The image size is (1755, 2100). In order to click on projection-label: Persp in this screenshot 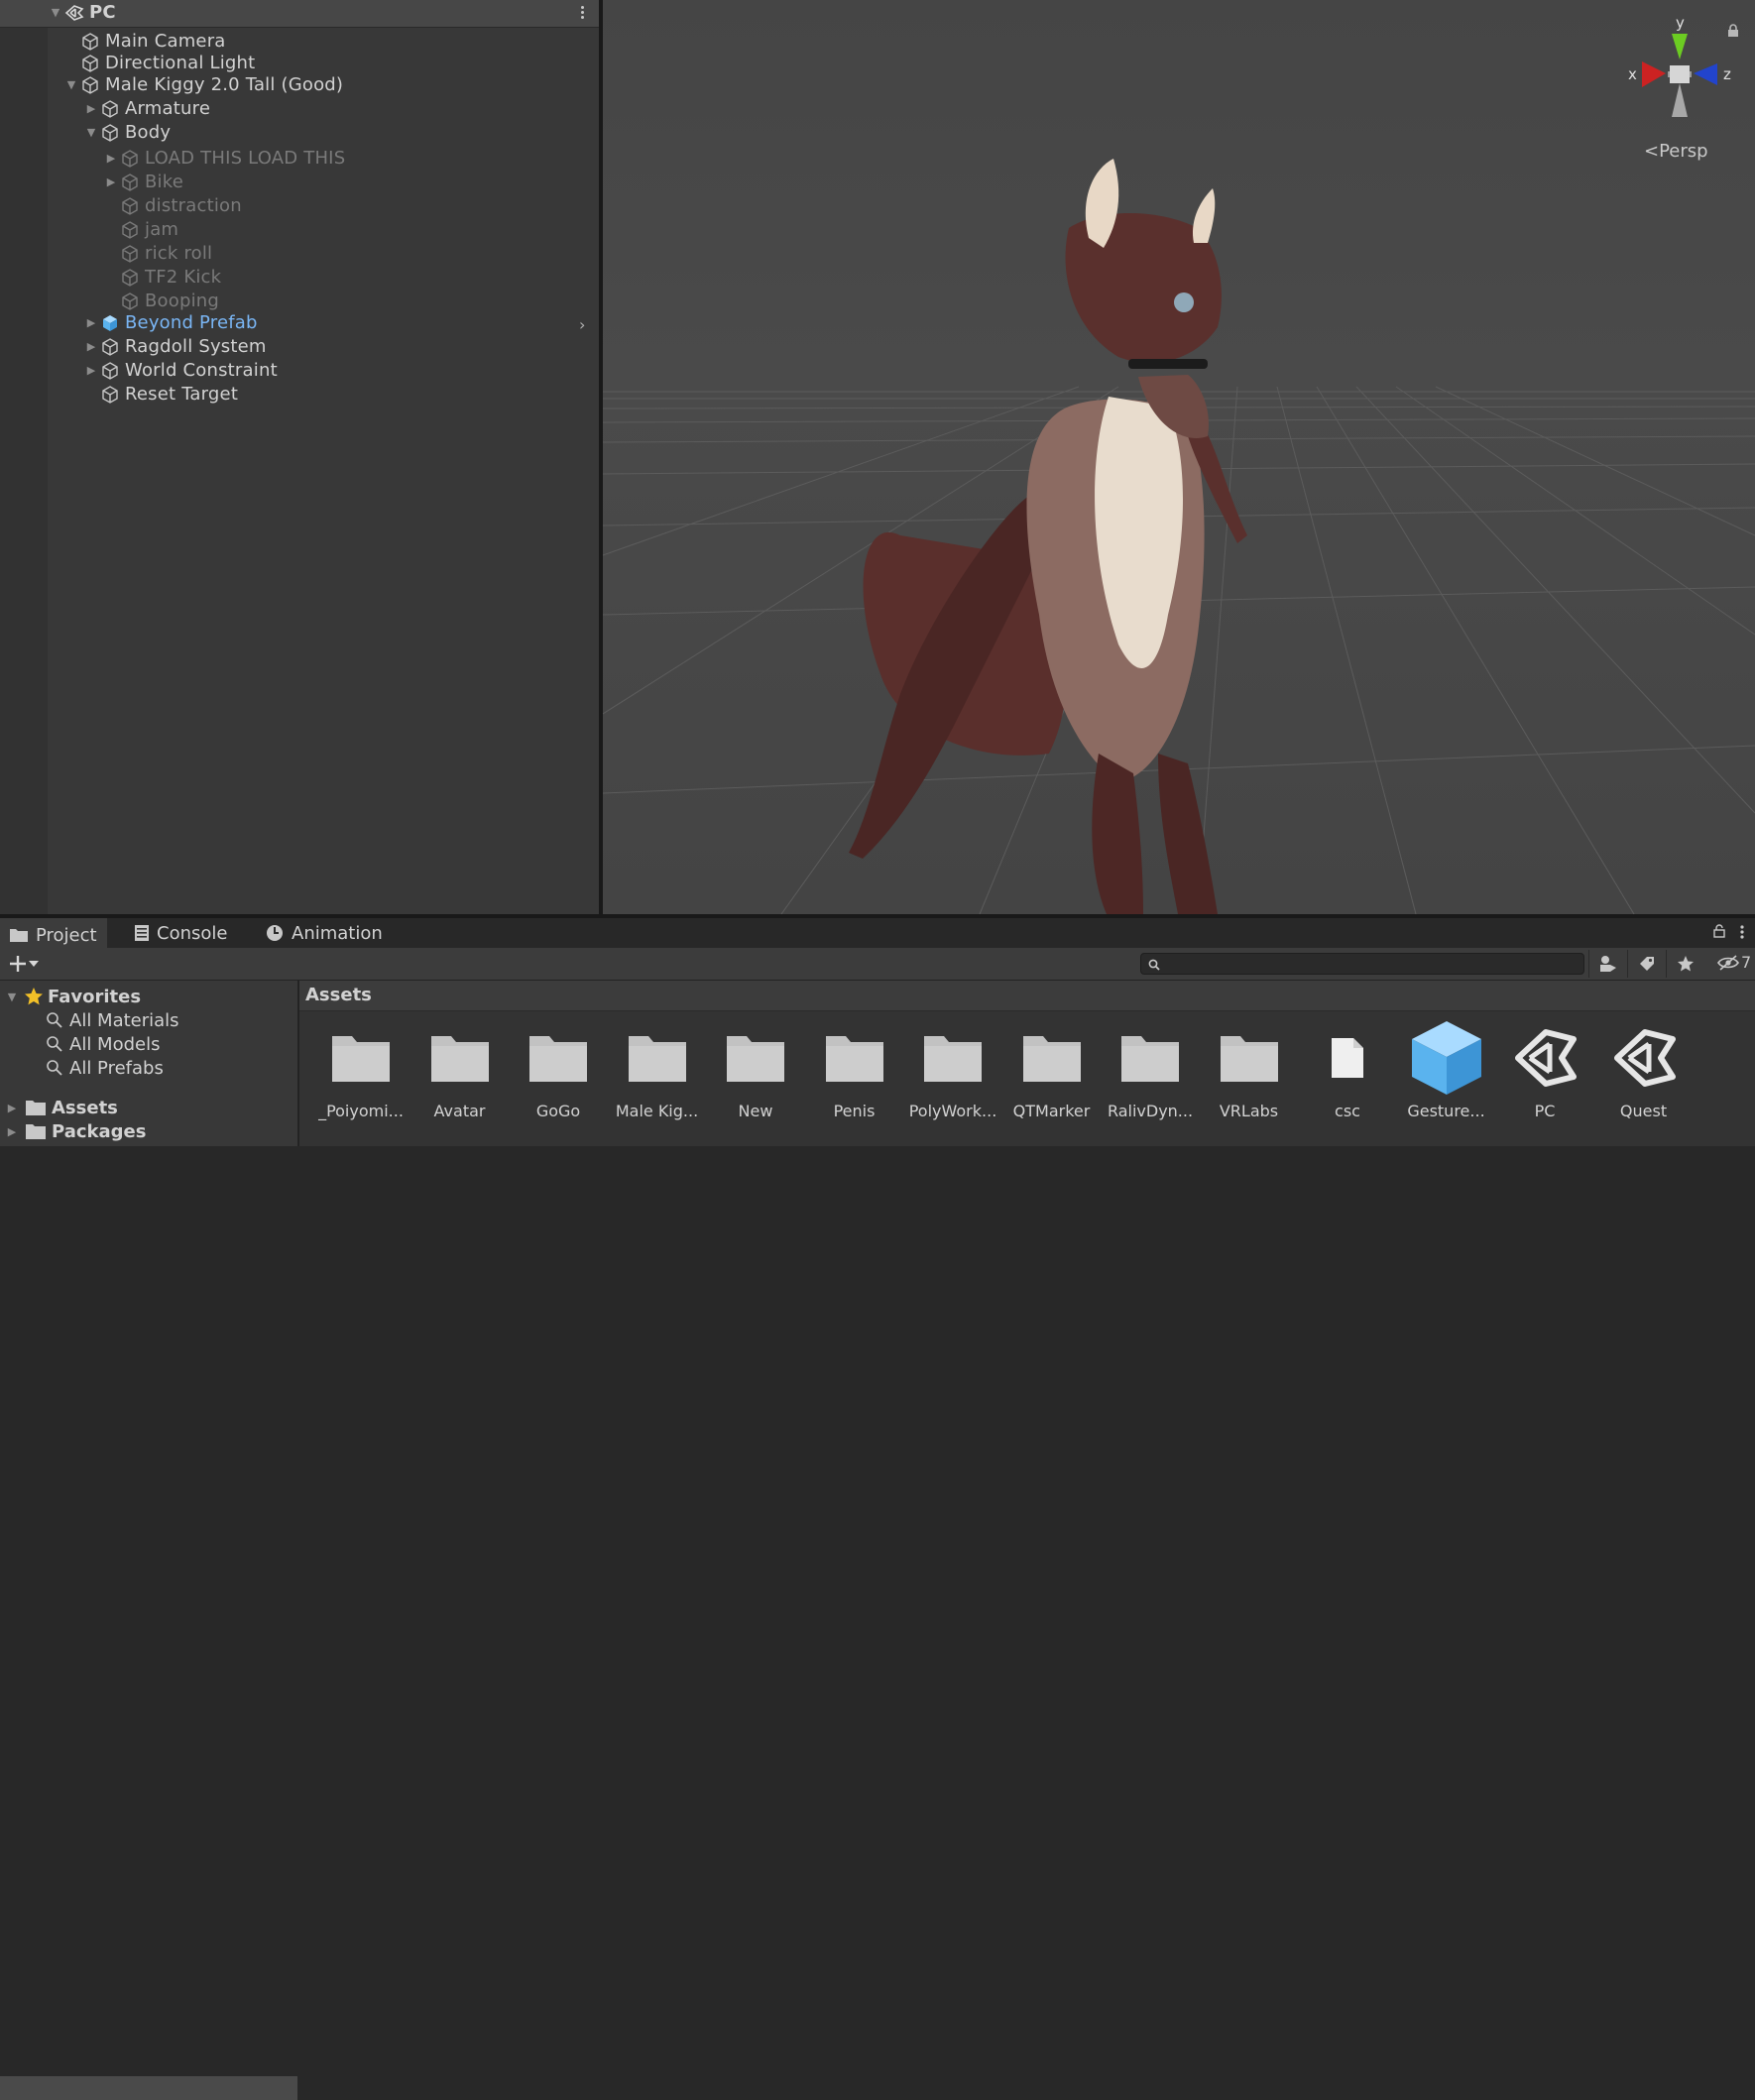, I will do `click(1683, 152)`.